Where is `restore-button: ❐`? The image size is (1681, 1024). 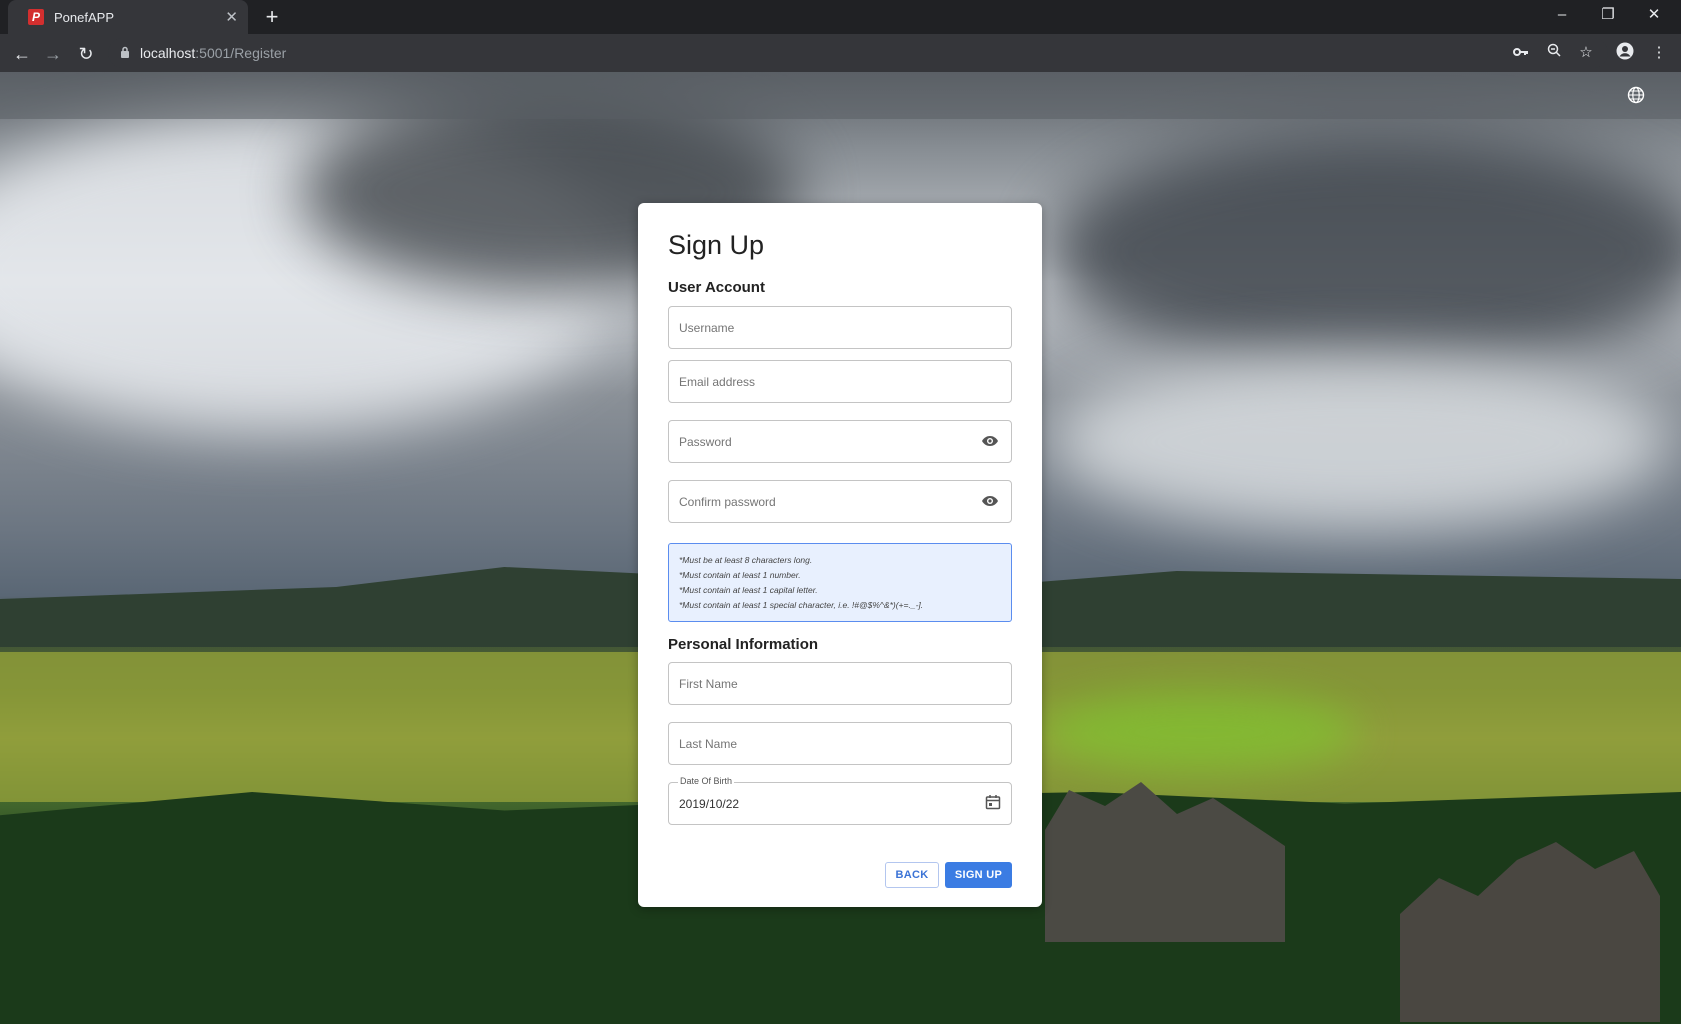 restore-button: ❐ is located at coordinates (1608, 15).